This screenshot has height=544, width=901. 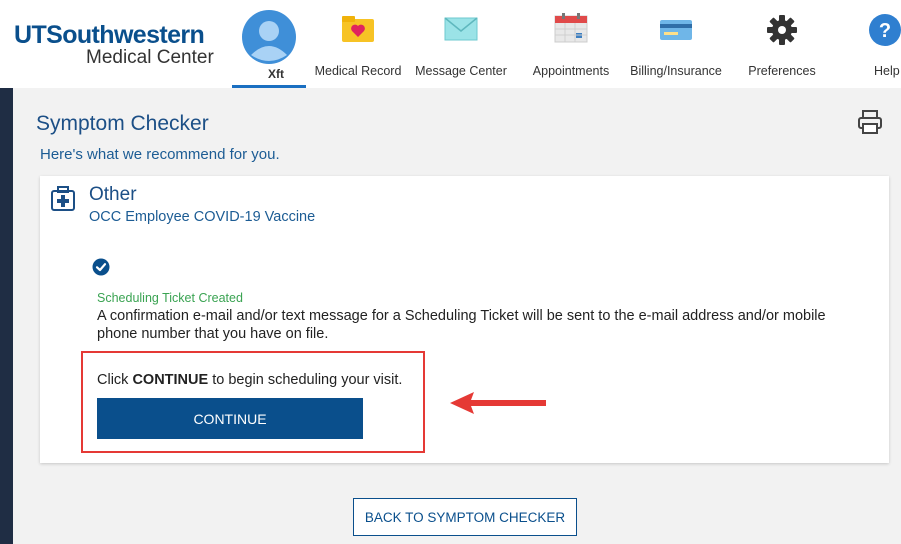 I want to click on nav-help-label: Help, so click(x=887, y=71).